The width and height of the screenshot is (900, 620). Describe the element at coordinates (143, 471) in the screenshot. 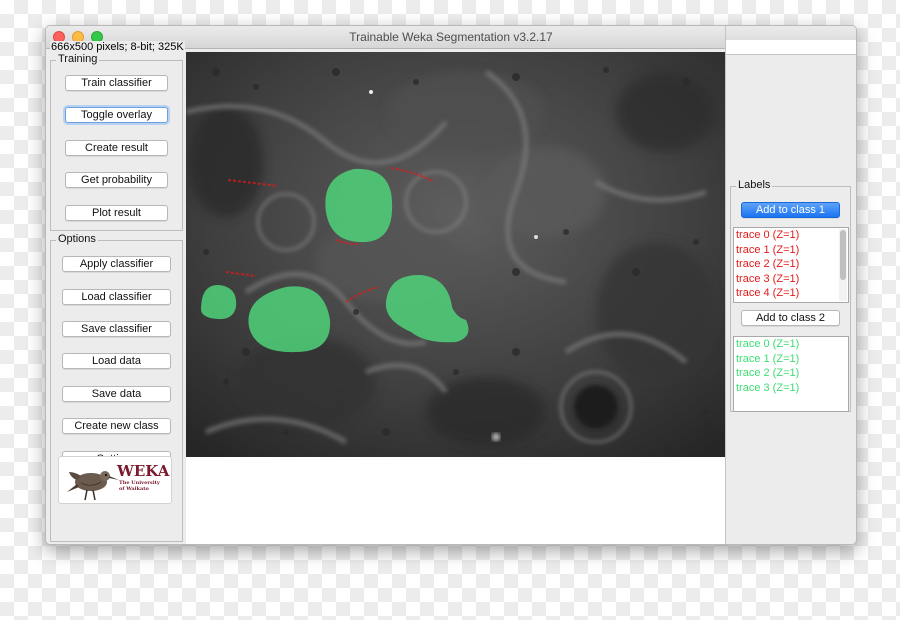

I see `weka-logo-text: WEKA` at that location.